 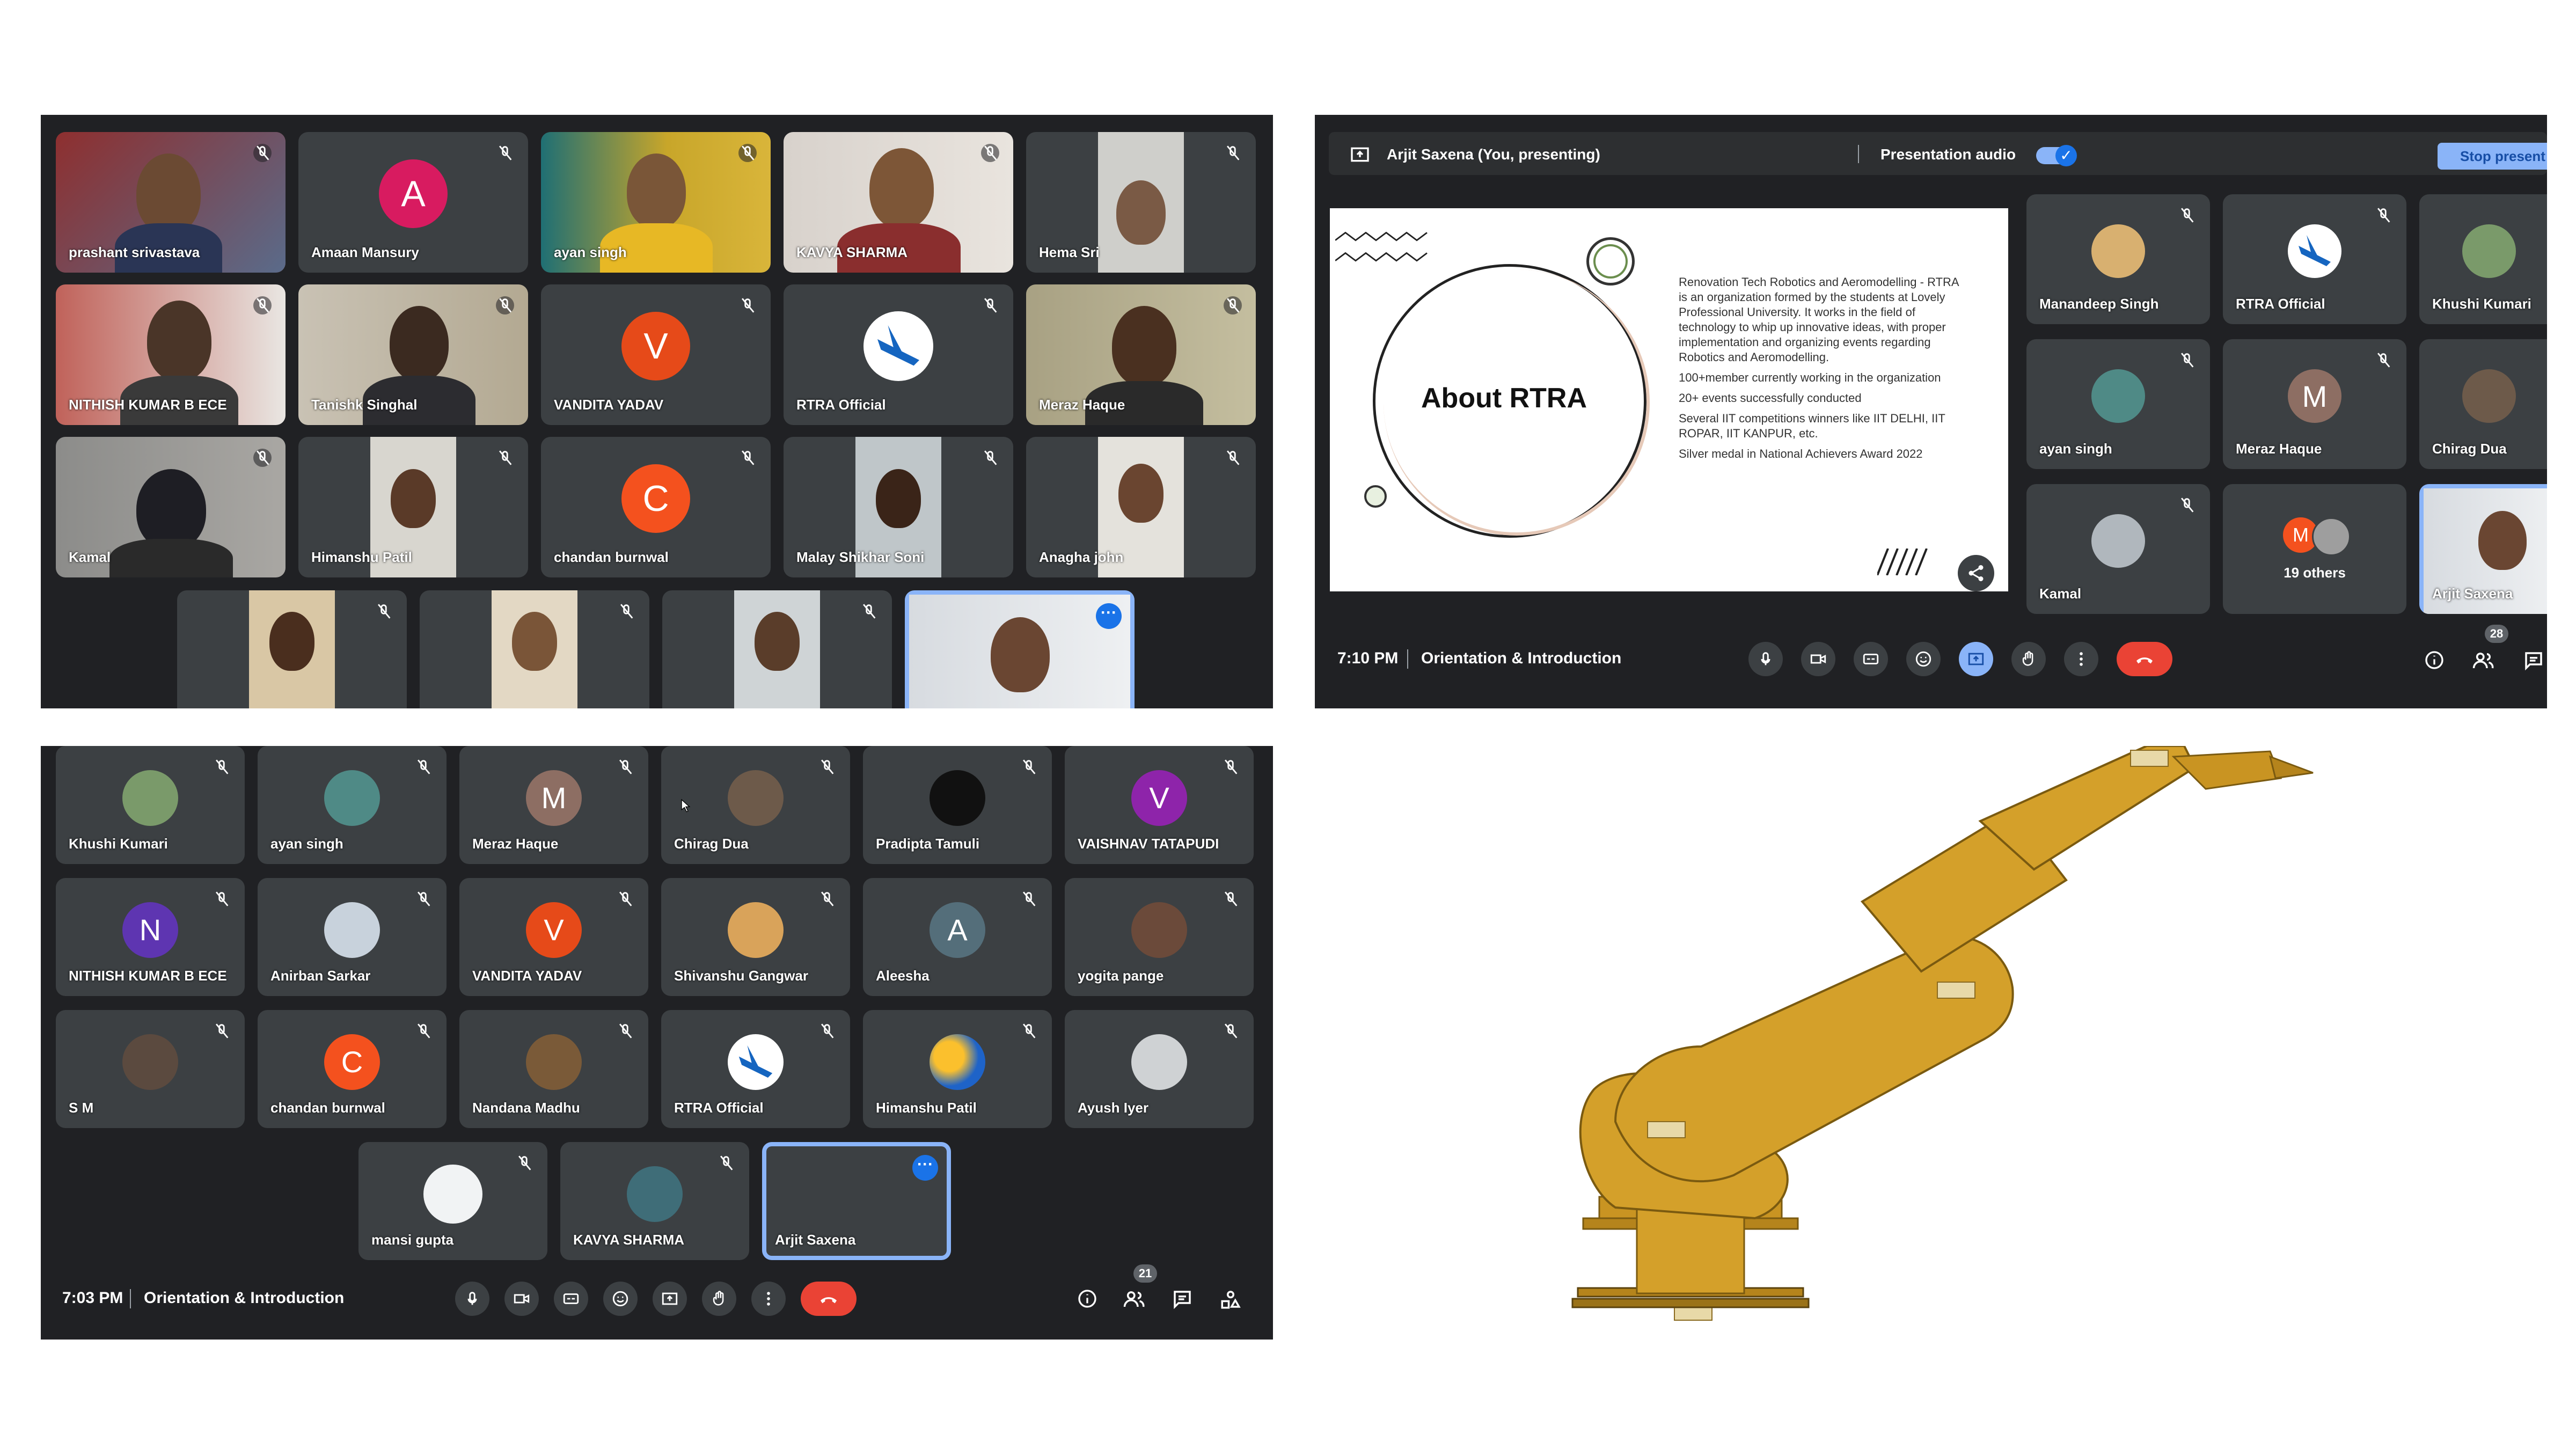 I want to click on participant-tile: V VAISHNAV TATAPUDI, so click(x=1159, y=805).